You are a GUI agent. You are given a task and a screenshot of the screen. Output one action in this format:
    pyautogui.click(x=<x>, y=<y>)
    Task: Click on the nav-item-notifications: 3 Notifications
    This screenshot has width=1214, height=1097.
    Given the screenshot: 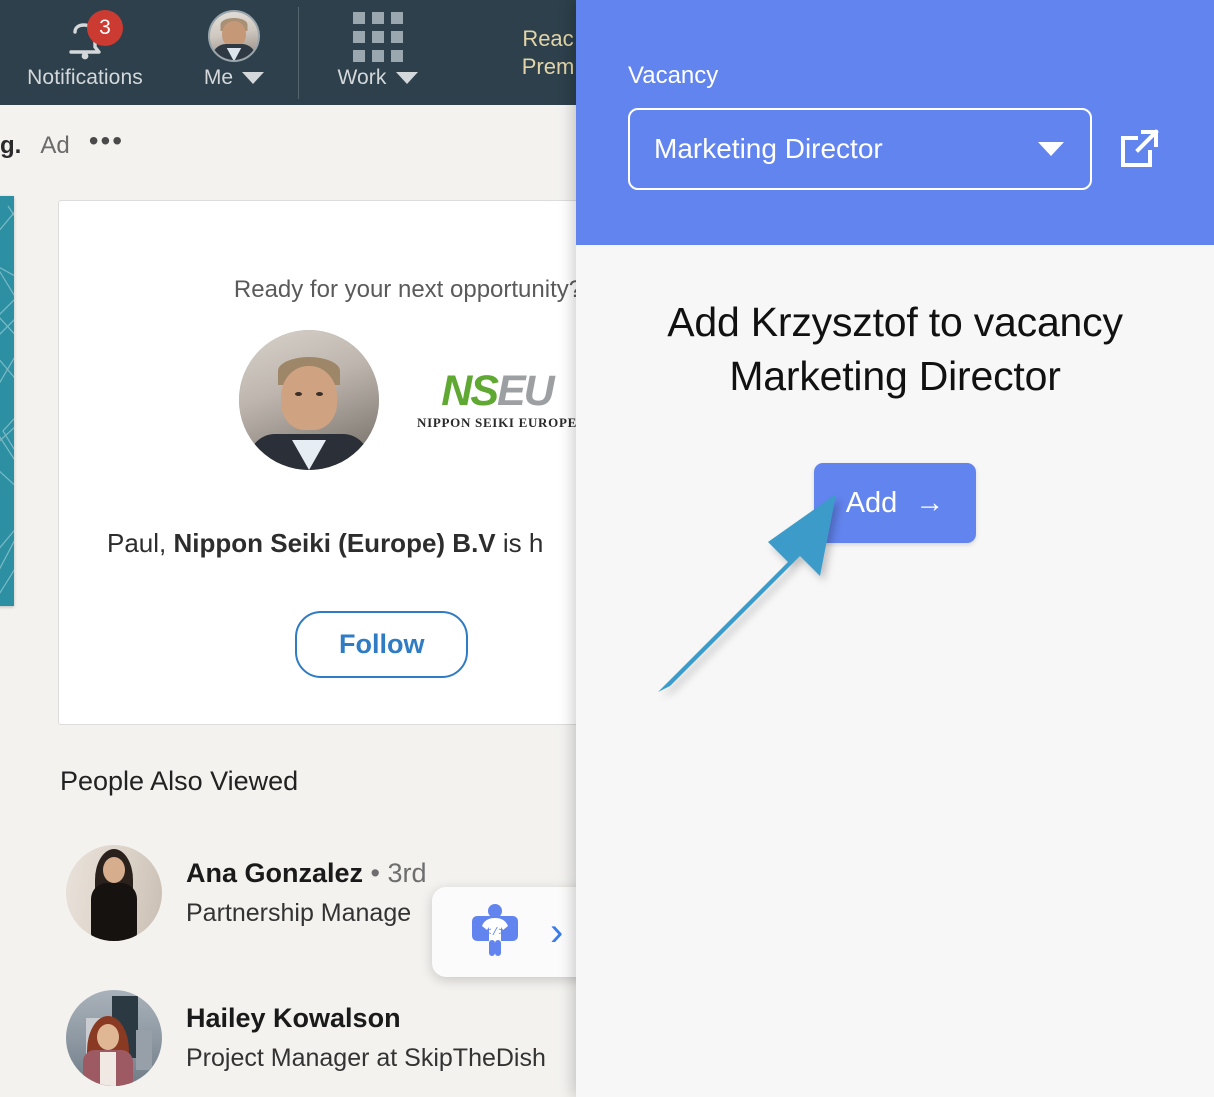 What is the action you would take?
    pyautogui.click(x=85, y=52)
    